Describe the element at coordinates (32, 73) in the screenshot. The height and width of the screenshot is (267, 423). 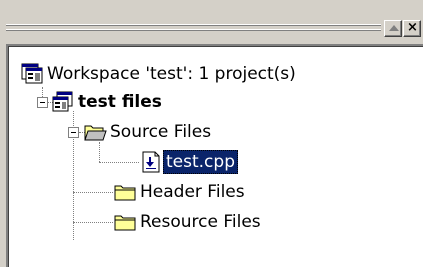
I see `workspace-icon` at that location.